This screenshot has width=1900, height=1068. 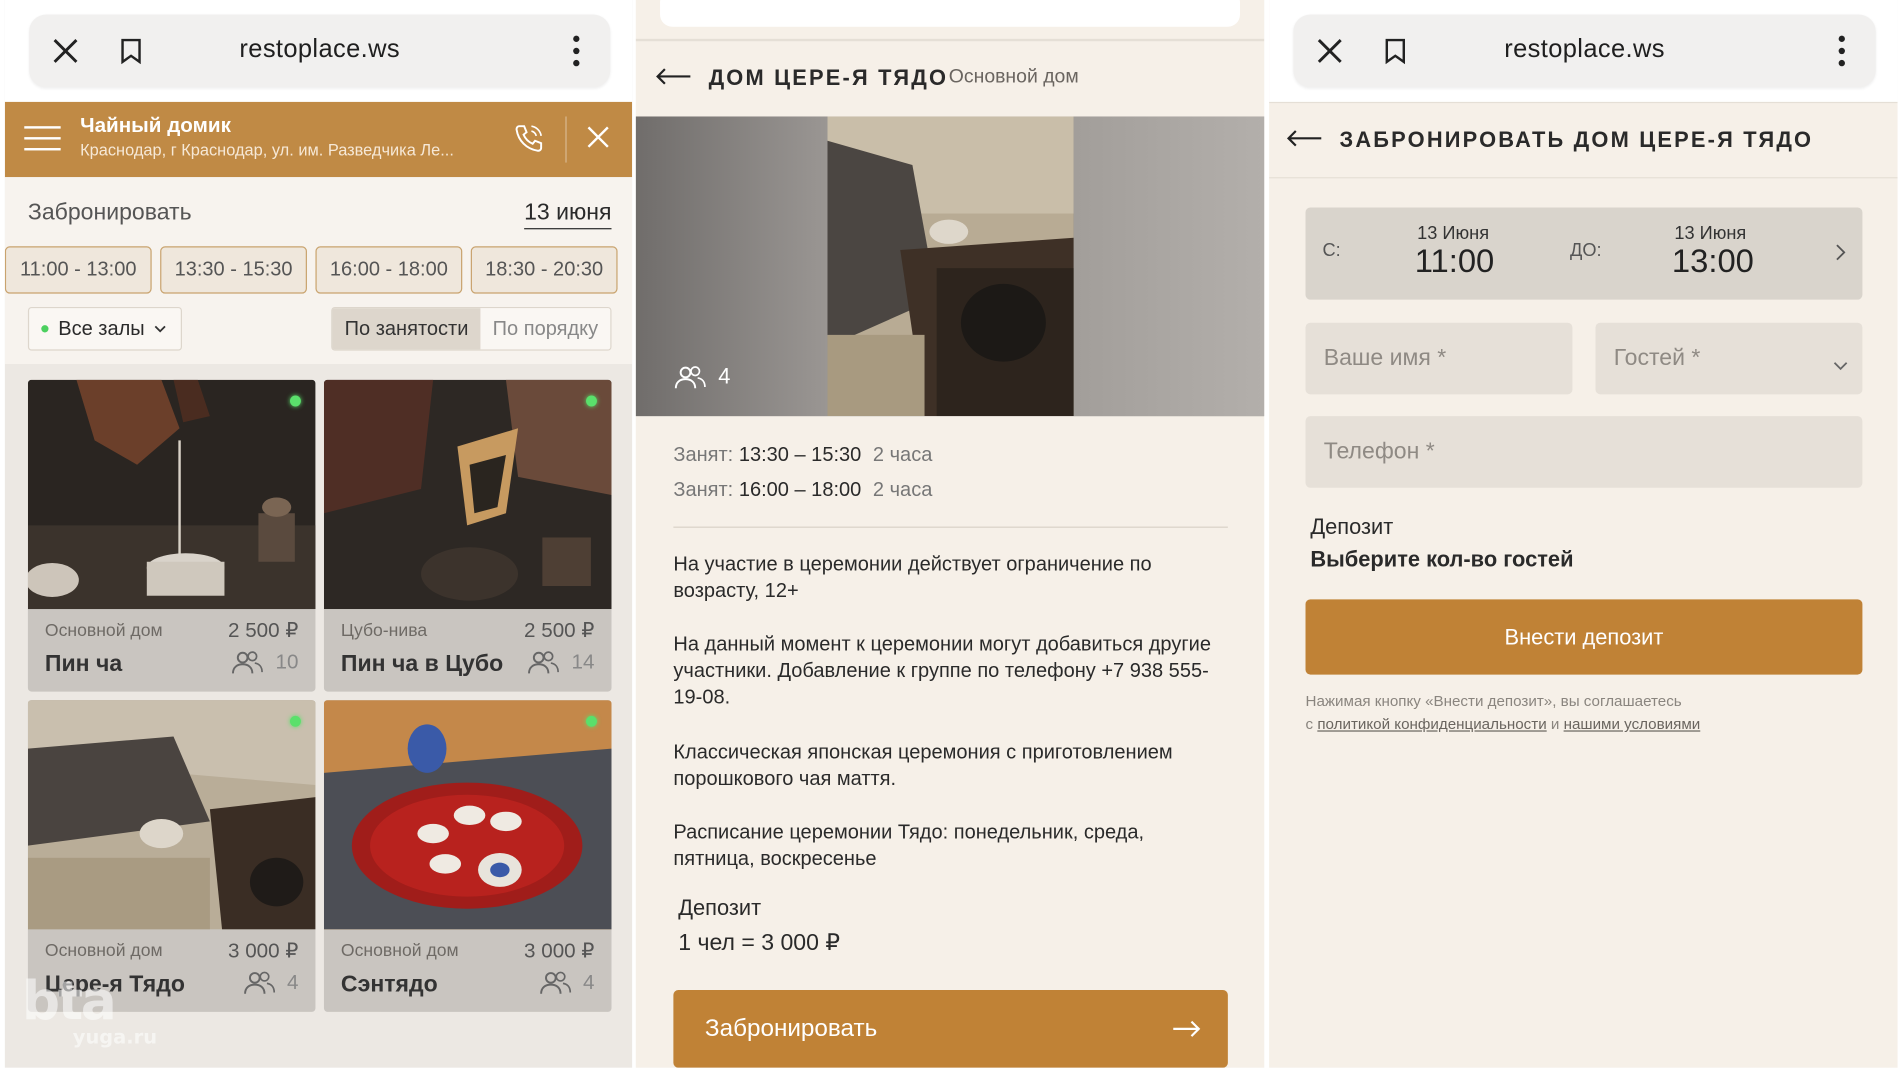 What do you see at coordinates (802, 455) in the screenshot?
I see `busy-slot: Занят: 13:30 – 15:30 2 часа` at bounding box center [802, 455].